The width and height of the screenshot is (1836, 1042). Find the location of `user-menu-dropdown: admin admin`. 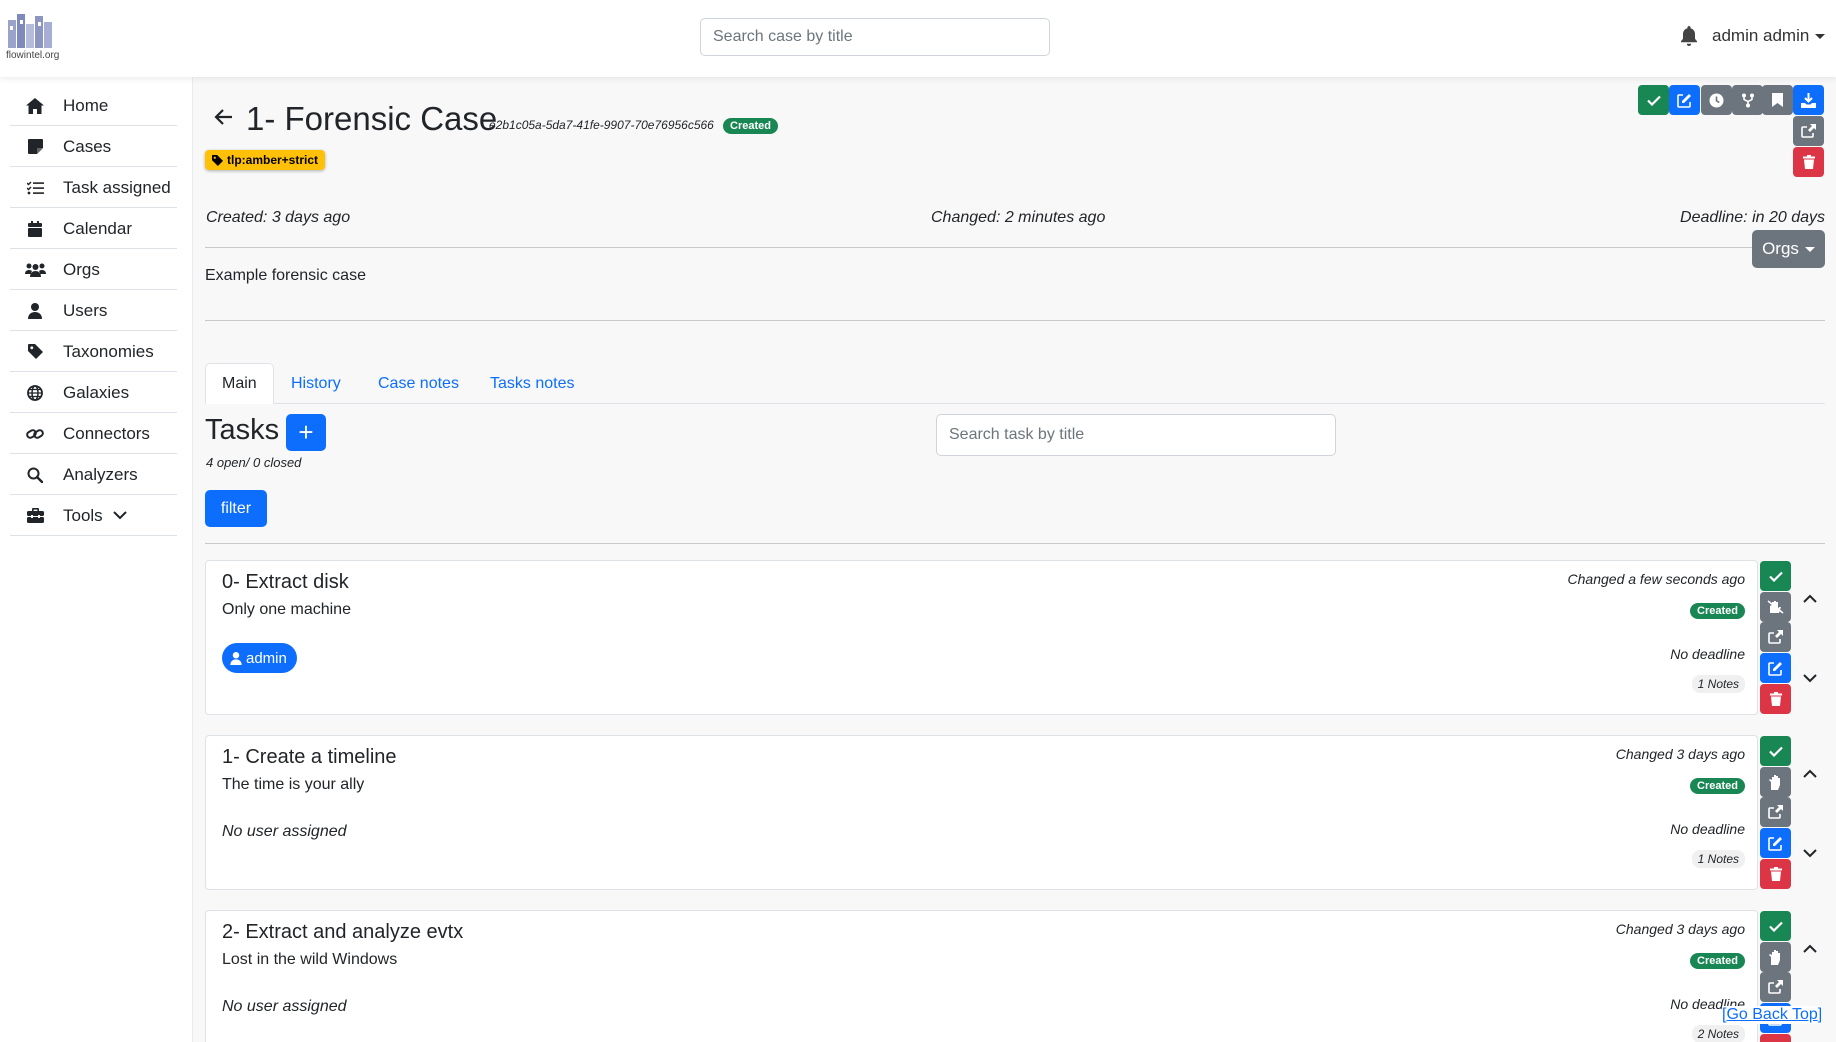

user-menu-dropdown: admin admin is located at coordinates (1769, 36).